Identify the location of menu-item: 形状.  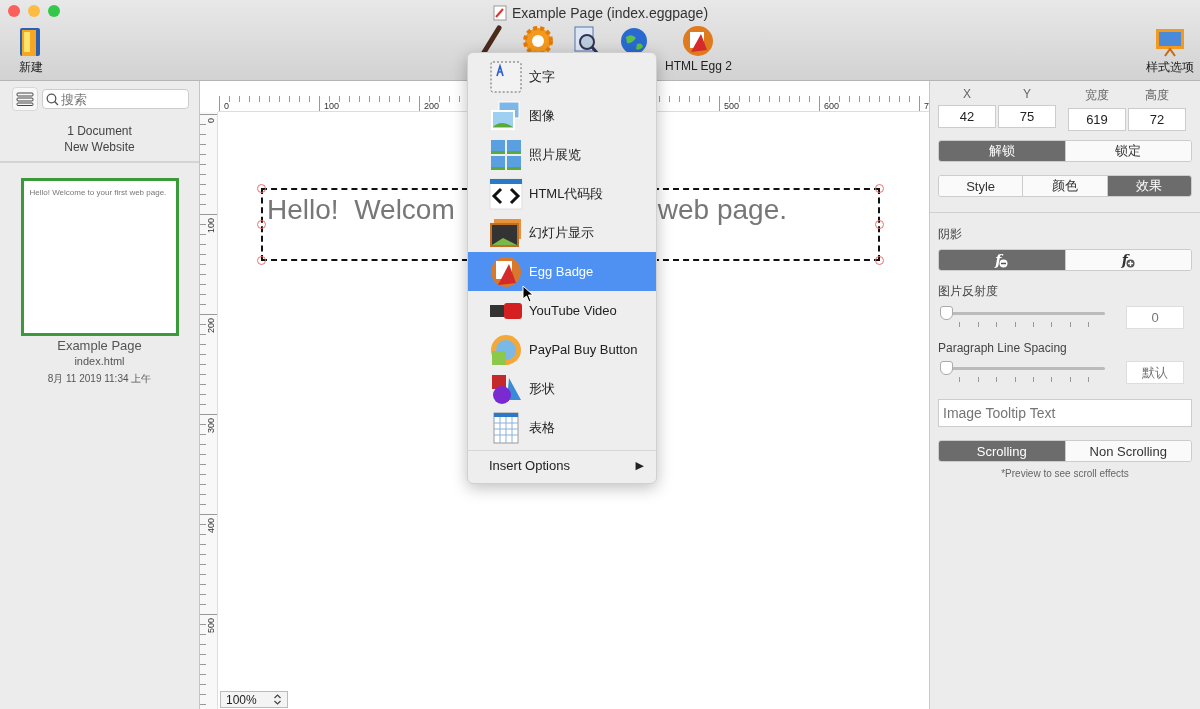
(562, 388).